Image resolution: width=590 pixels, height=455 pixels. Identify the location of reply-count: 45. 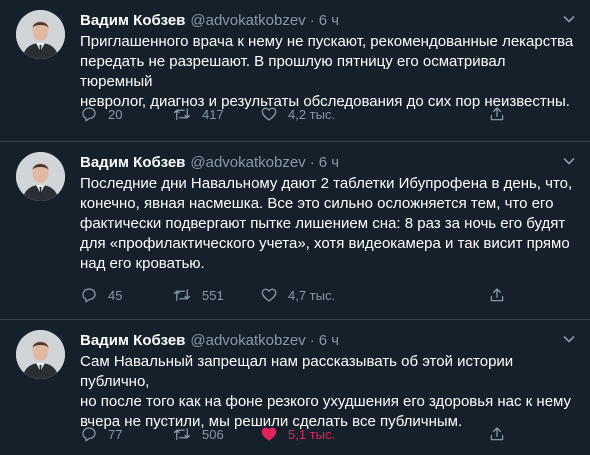
(115, 295).